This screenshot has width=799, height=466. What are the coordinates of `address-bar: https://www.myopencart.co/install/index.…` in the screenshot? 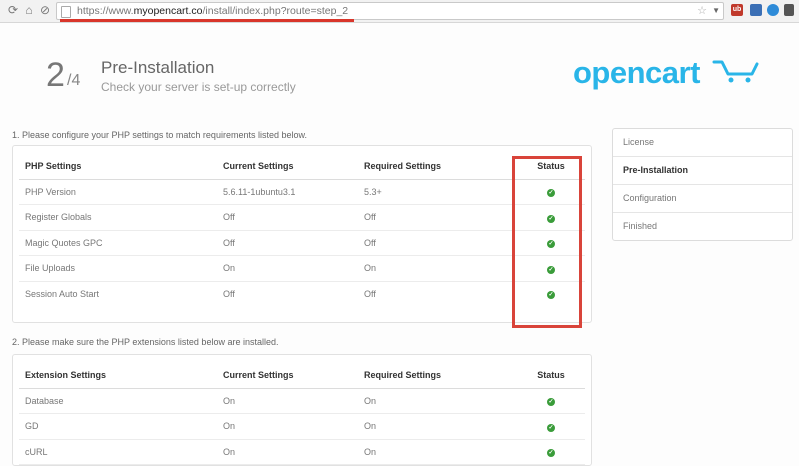 It's located at (390, 11).